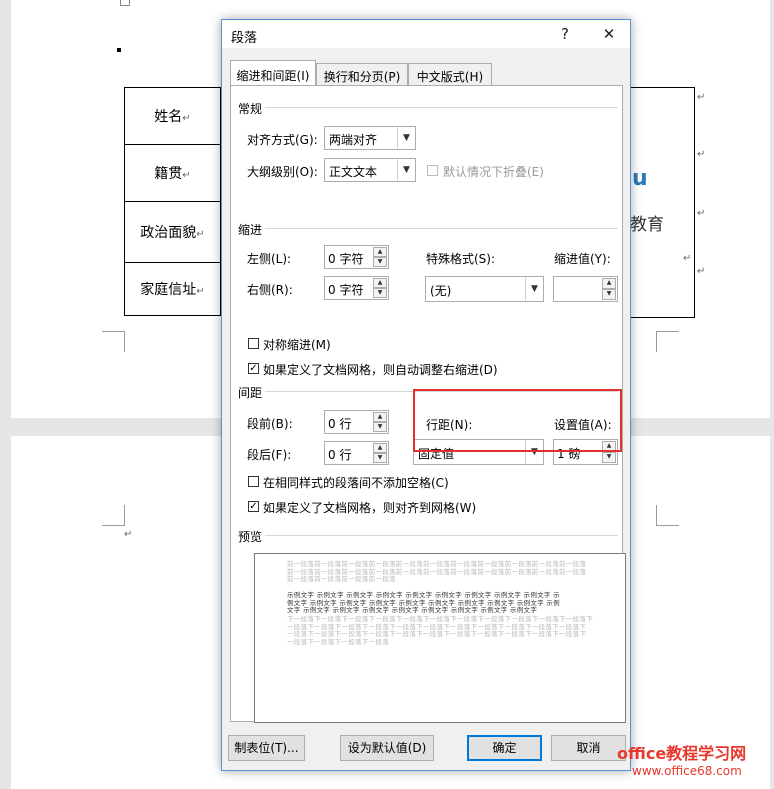 Image resolution: width=774 pixels, height=789 pixels. What do you see at coordinates (253, 481) in the screenshot?
I see `no-space-checkbox` at bounding box center [253, 481].